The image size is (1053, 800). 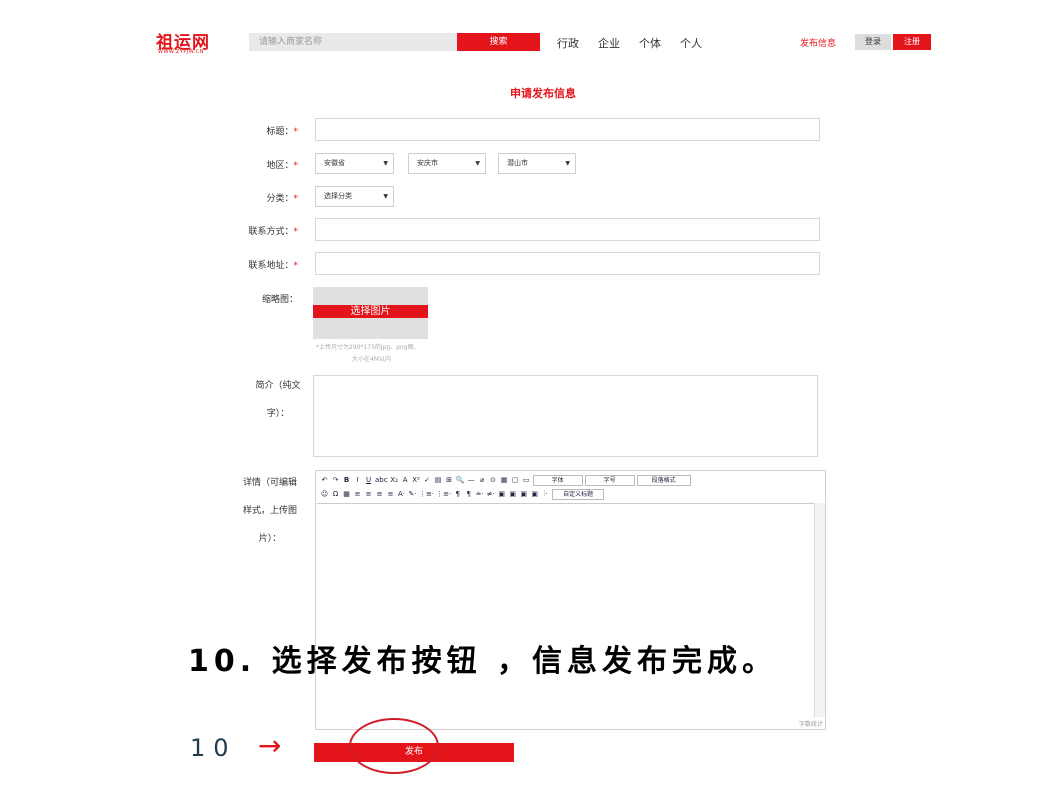 I want to click on address-label: 联系地址：*, so click(x=268, y=264).